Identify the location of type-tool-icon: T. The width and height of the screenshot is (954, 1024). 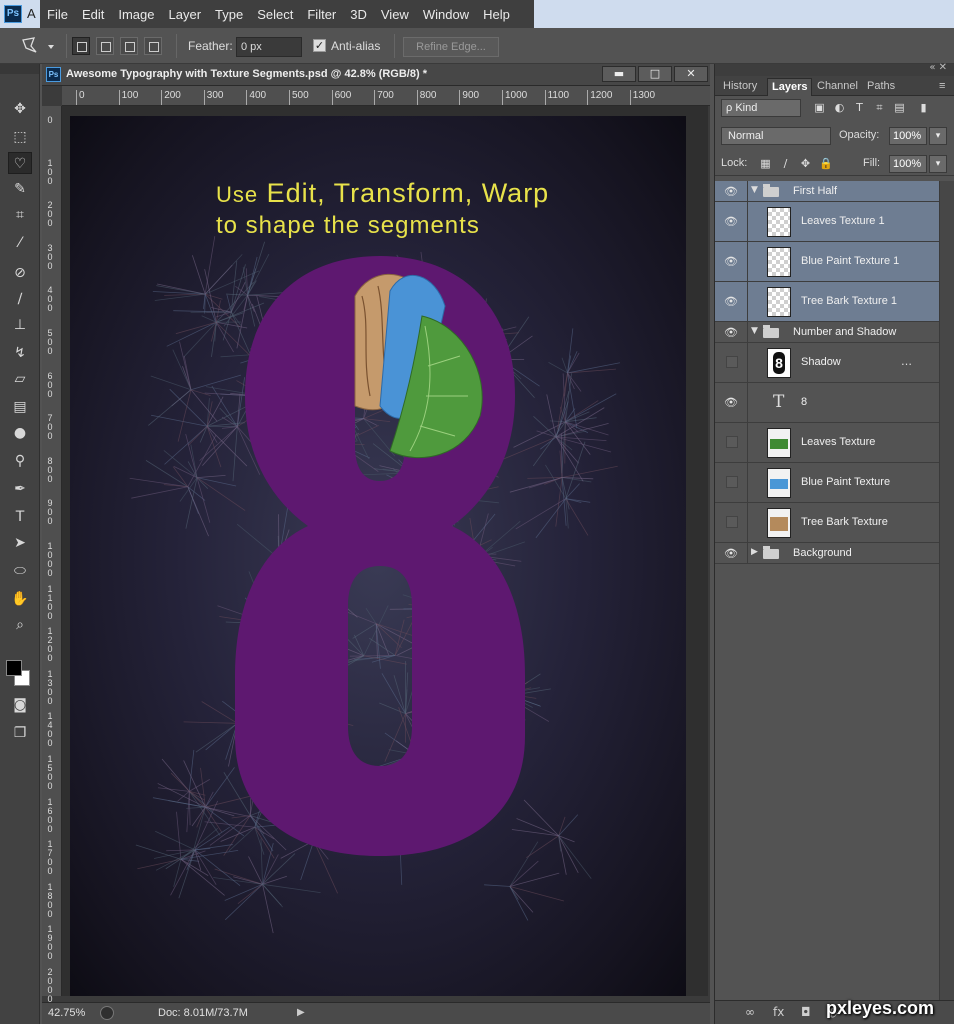
(20, 517).